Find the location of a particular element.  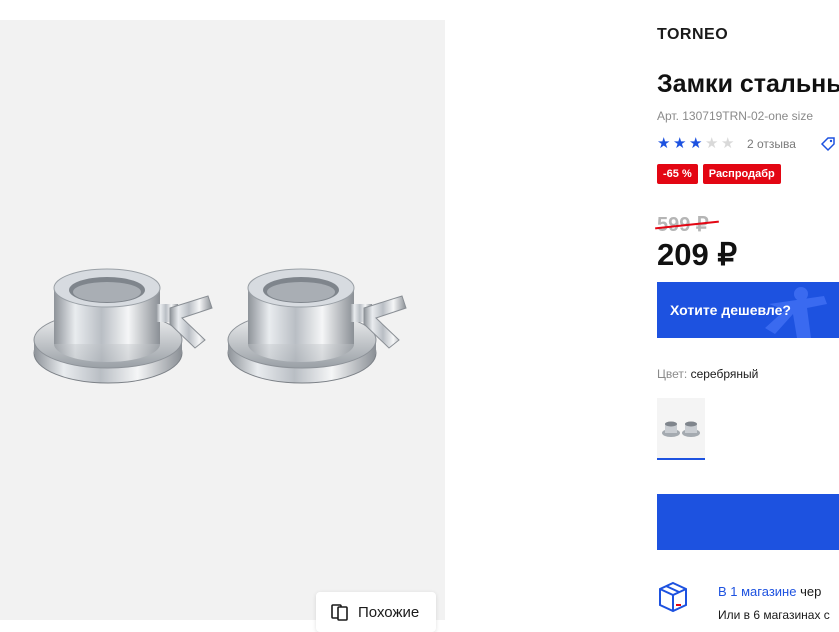

color-swatch is located at coordinates (681, 429).